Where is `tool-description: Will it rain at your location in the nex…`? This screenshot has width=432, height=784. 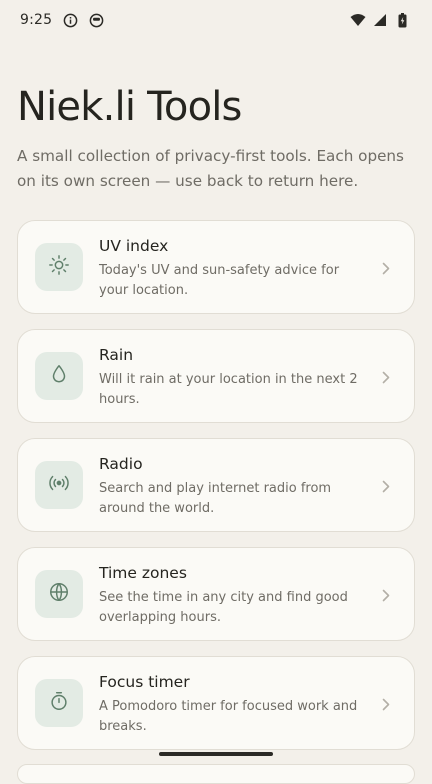 tool-description: Will it rain at your location in the nex… is located at coordinates (228, 389).